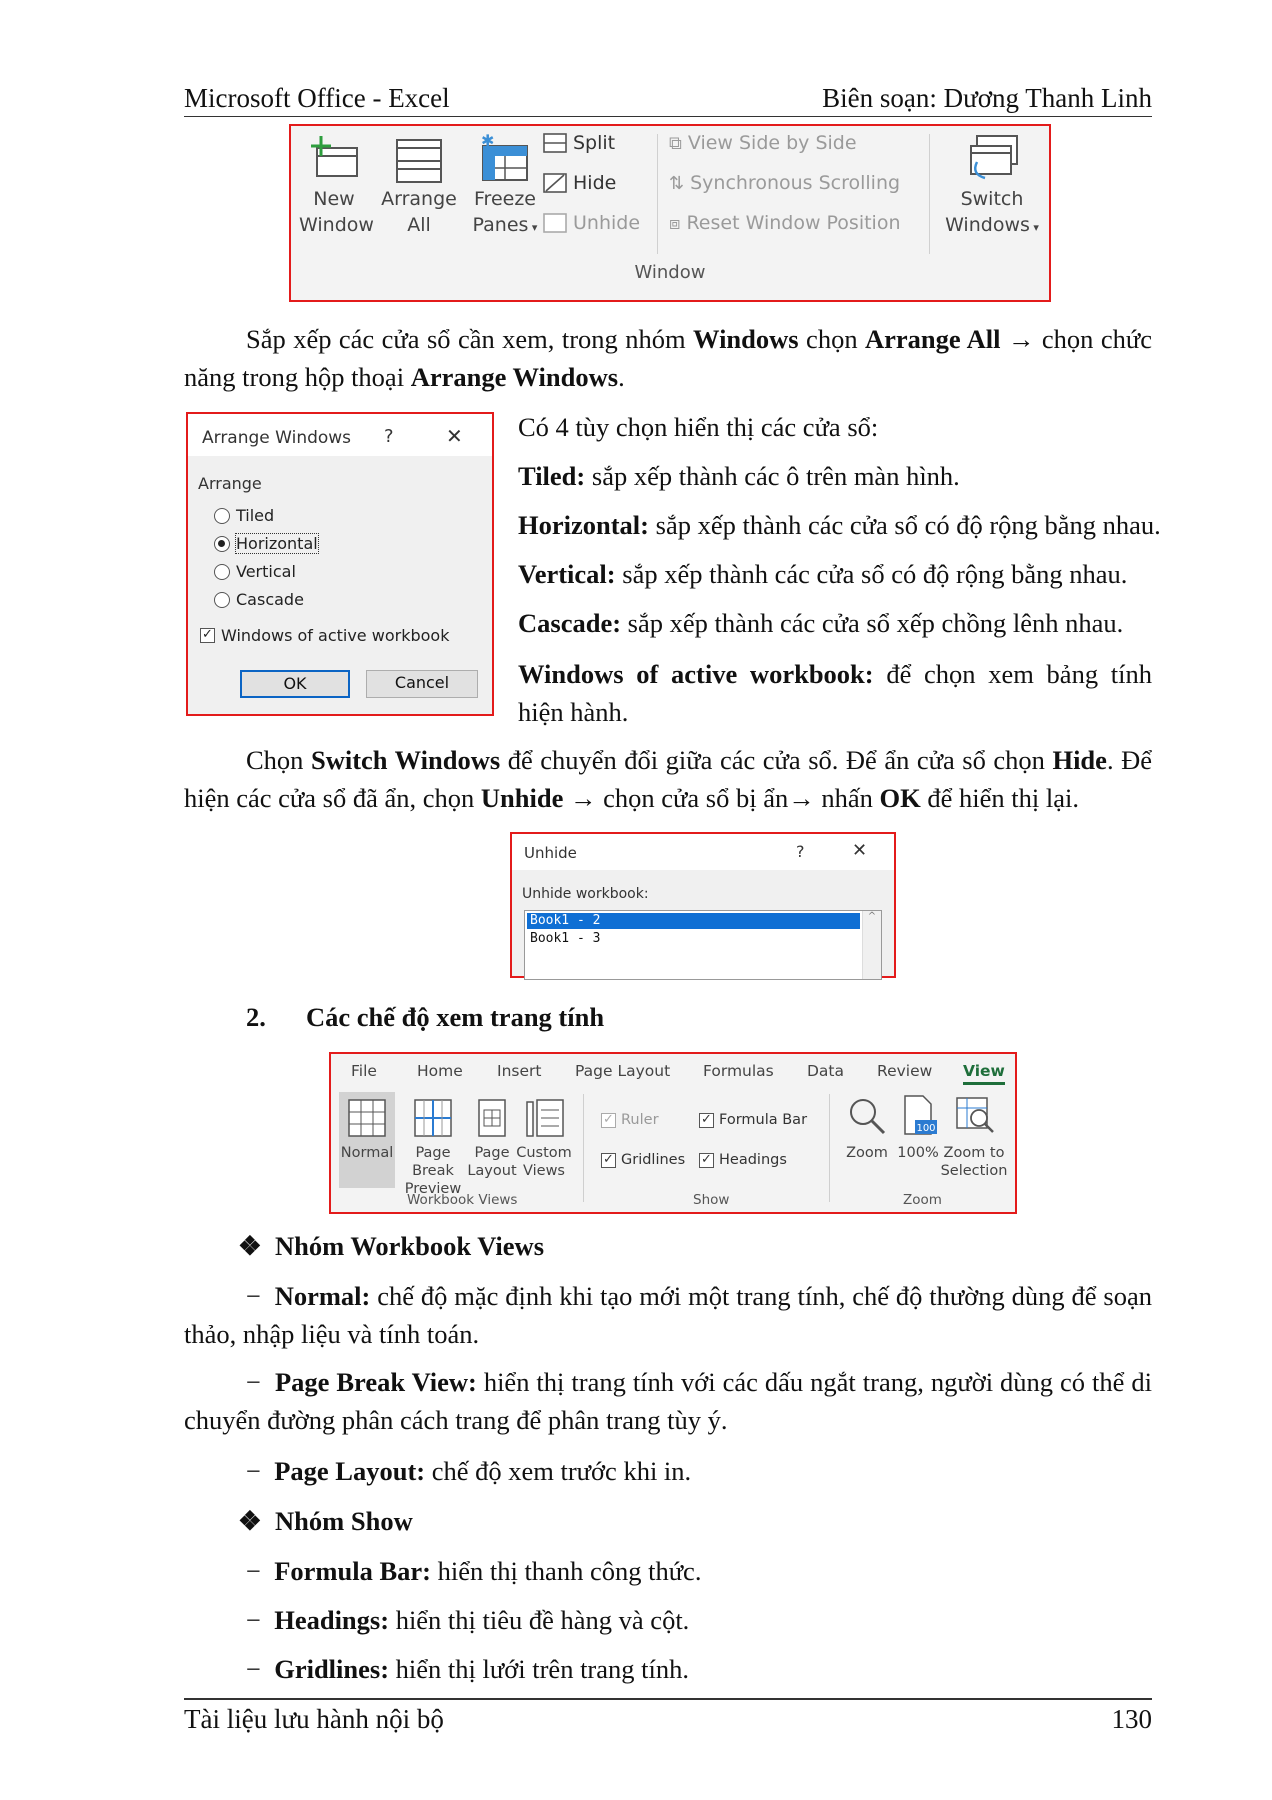 This screenshot has width=1272, height=1800. Describe the element at coordinates (825, 1071) in the screenshot. I see `tab-data: Data` at that location.